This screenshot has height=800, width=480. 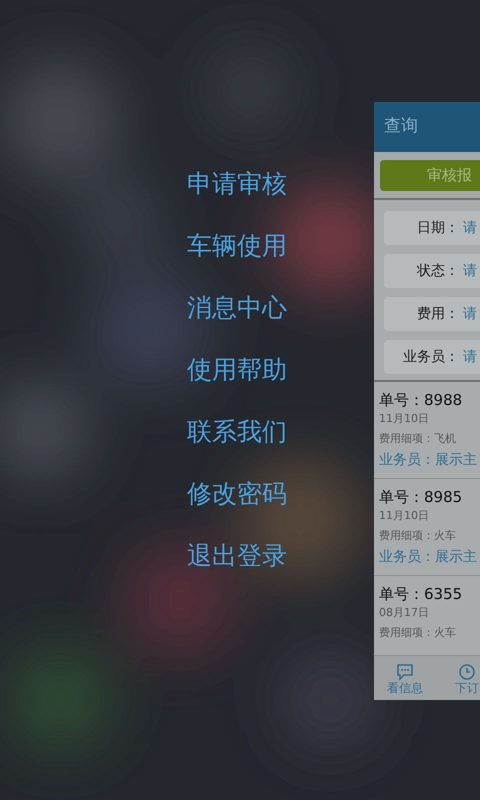 I want to click on menu-item: 退出登录, so click(x=237, y=556).